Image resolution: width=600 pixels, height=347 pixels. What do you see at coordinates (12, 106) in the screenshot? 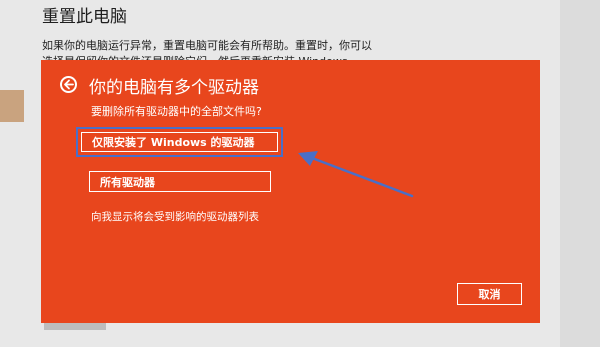
I see `background-image-fragment` at bounding box center [12, 106].